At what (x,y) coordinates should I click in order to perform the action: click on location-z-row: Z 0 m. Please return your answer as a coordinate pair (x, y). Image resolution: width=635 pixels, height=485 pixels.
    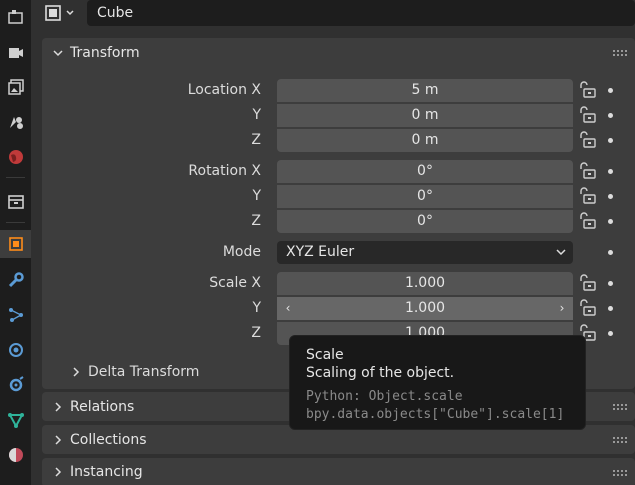
    Looking at the image, I should click on (338, 140).